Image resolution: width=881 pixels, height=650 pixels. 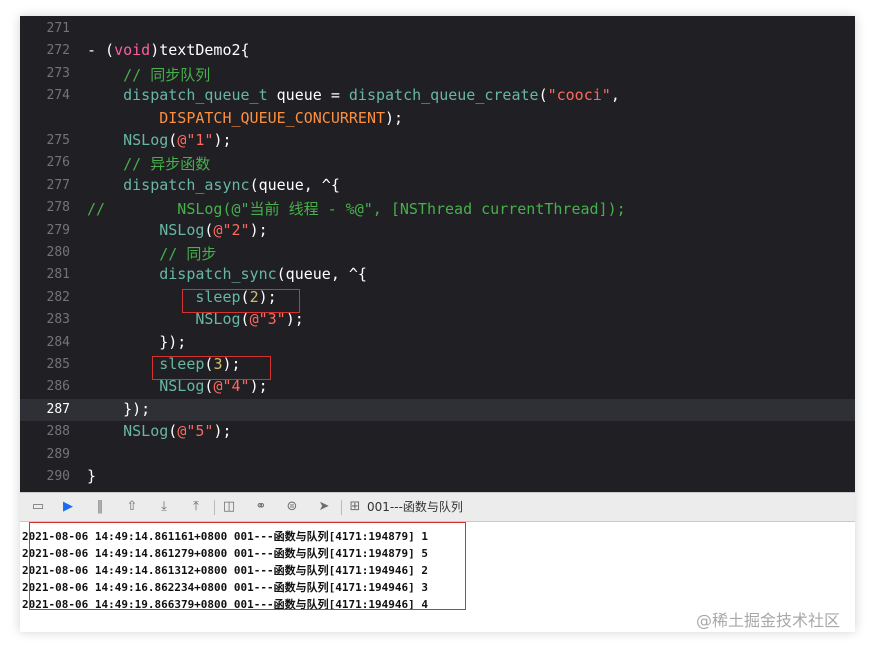 What do you see at coordinates (168, 184) in the screenshot?
I see `code-token: dispatch_async` at bounding box center [168, 184].